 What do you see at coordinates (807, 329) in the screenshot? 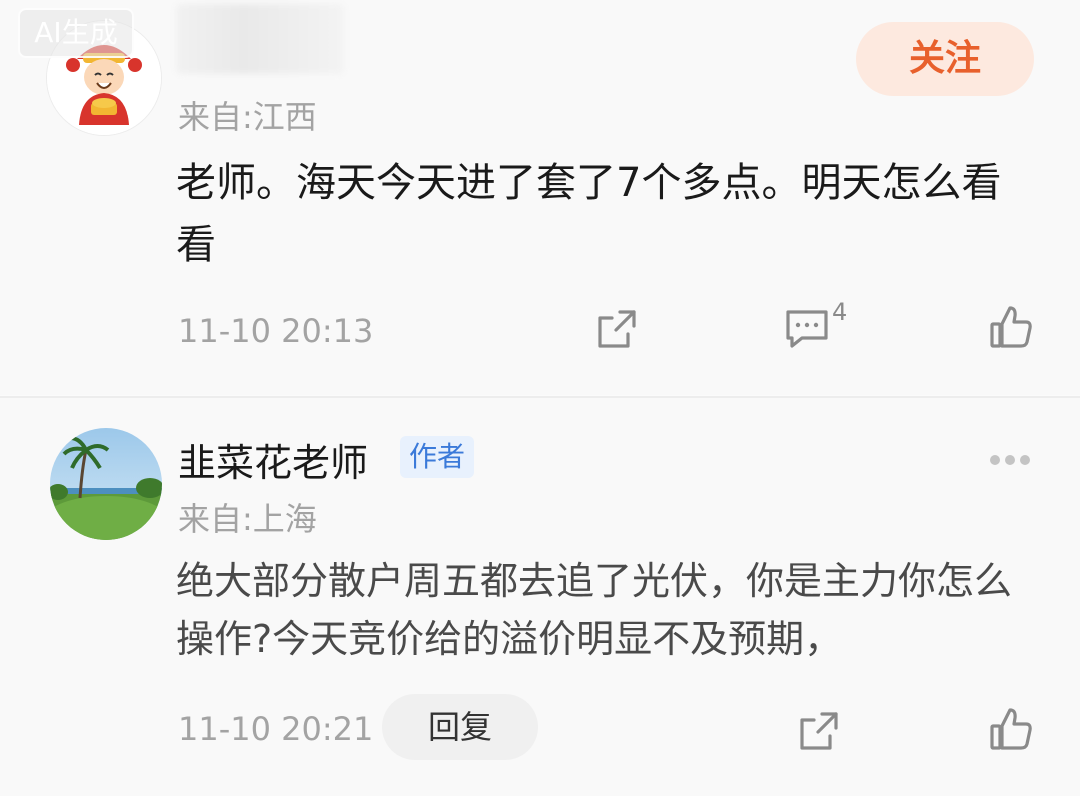
I see `comment-icon` at bounding box center [807, 329].